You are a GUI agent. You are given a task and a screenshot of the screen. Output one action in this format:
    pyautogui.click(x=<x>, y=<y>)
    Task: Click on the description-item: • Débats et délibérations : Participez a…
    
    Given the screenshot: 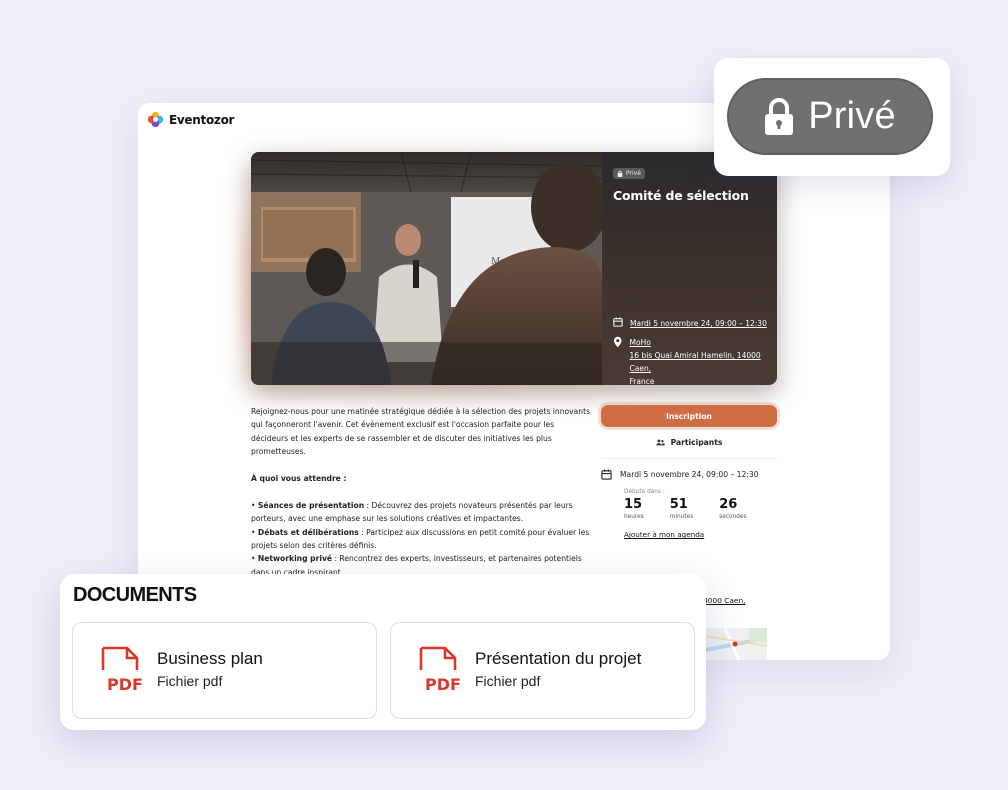 What is the action you would take?
    pyautogui.click(x=420, y=539)
    